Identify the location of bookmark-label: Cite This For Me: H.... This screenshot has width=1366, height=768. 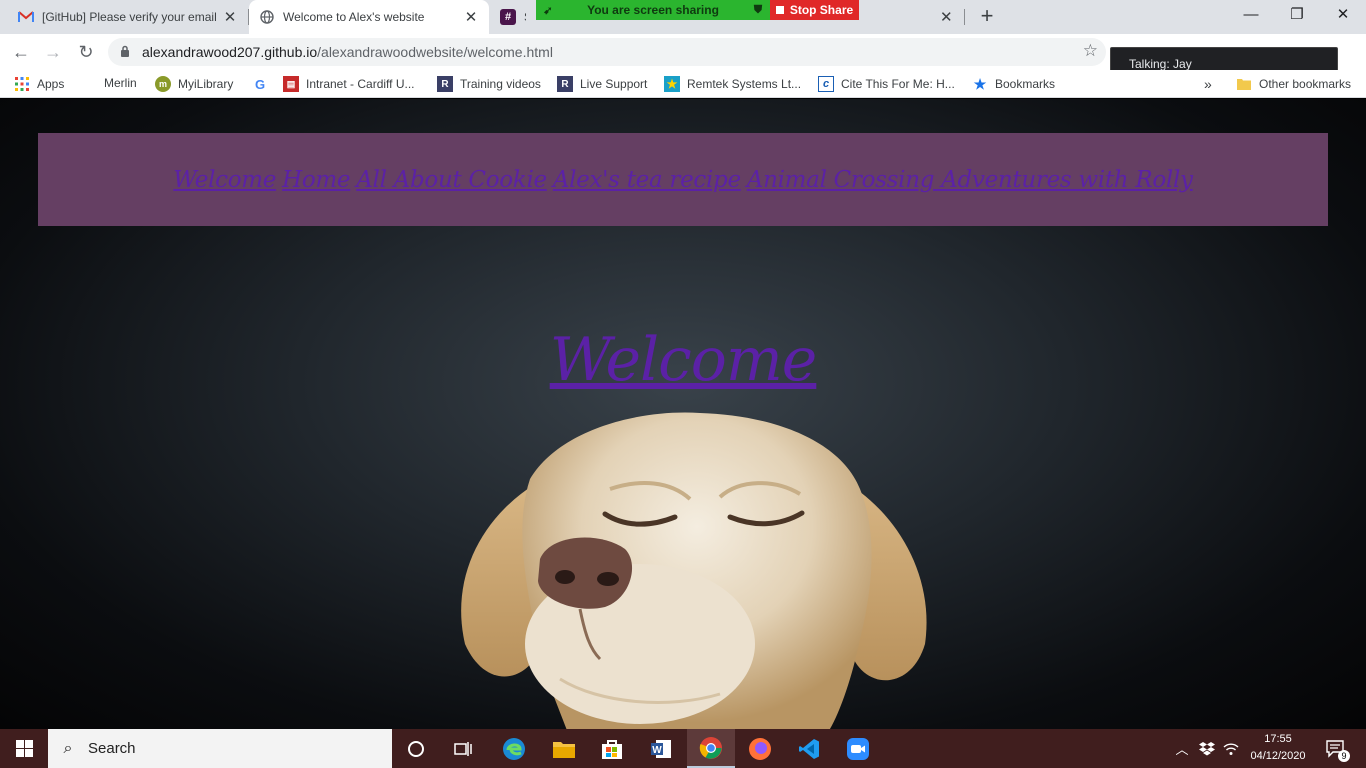
(898, 84).